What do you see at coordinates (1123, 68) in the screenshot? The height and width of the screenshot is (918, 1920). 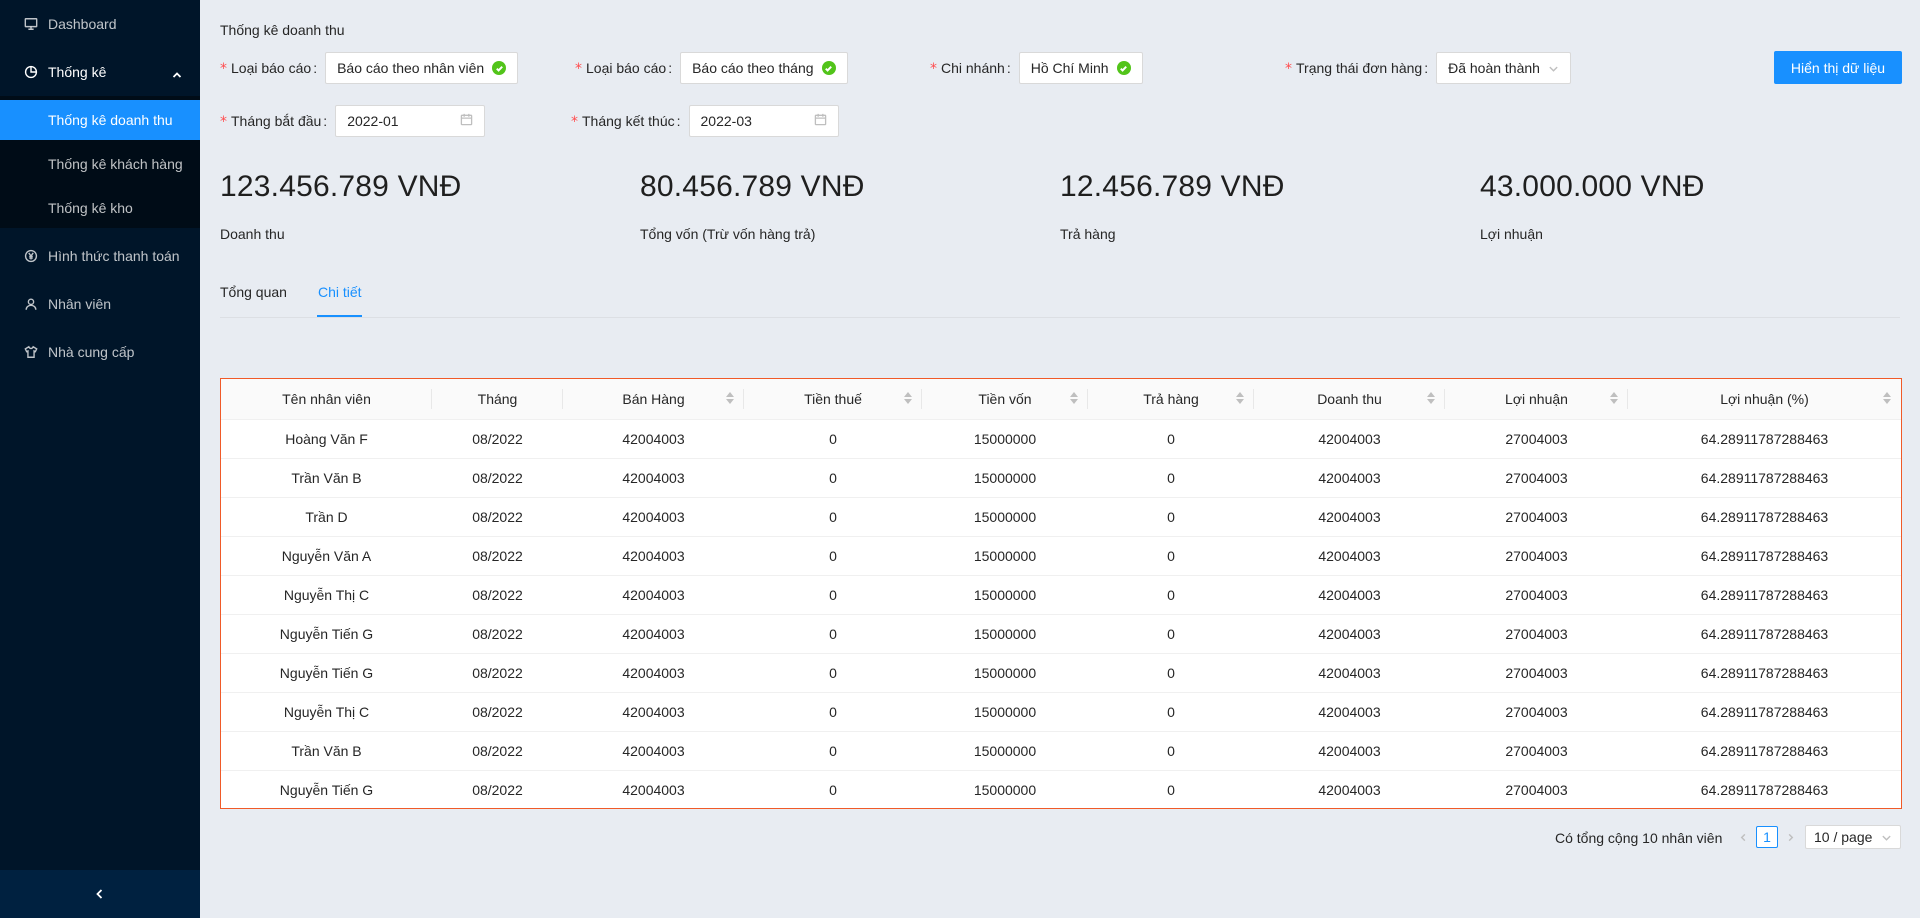 I see `check-circle-icon` at bounding box center [1123, 68].